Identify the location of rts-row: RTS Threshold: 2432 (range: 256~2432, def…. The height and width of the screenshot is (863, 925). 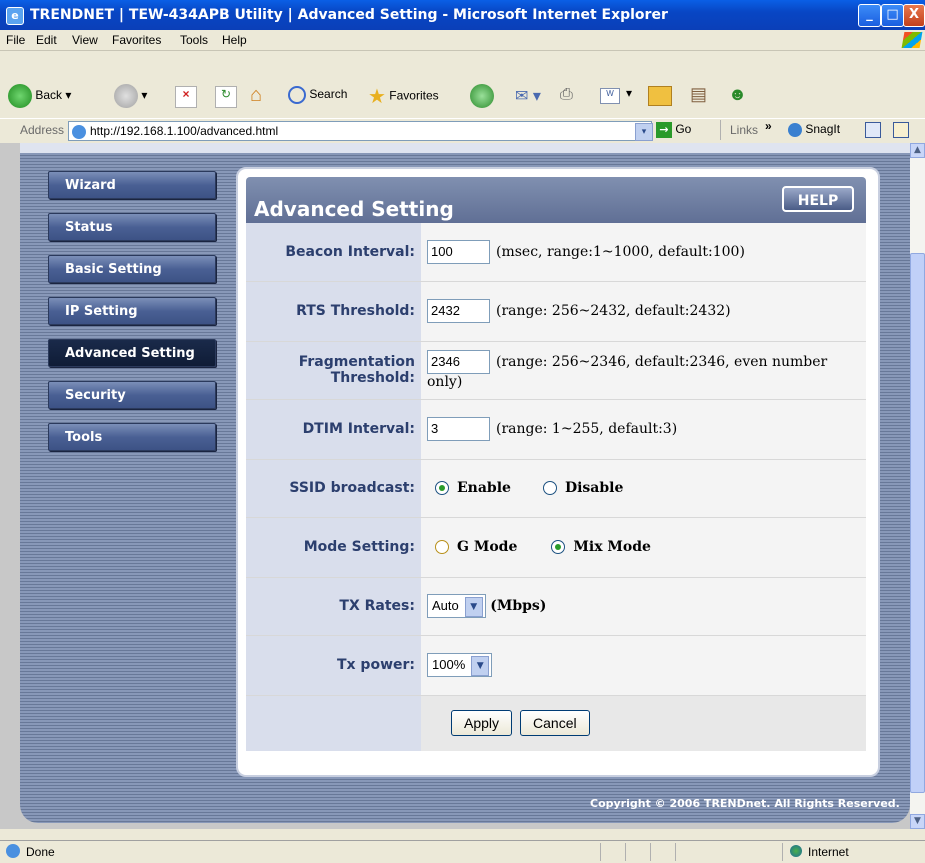
(556, 311).